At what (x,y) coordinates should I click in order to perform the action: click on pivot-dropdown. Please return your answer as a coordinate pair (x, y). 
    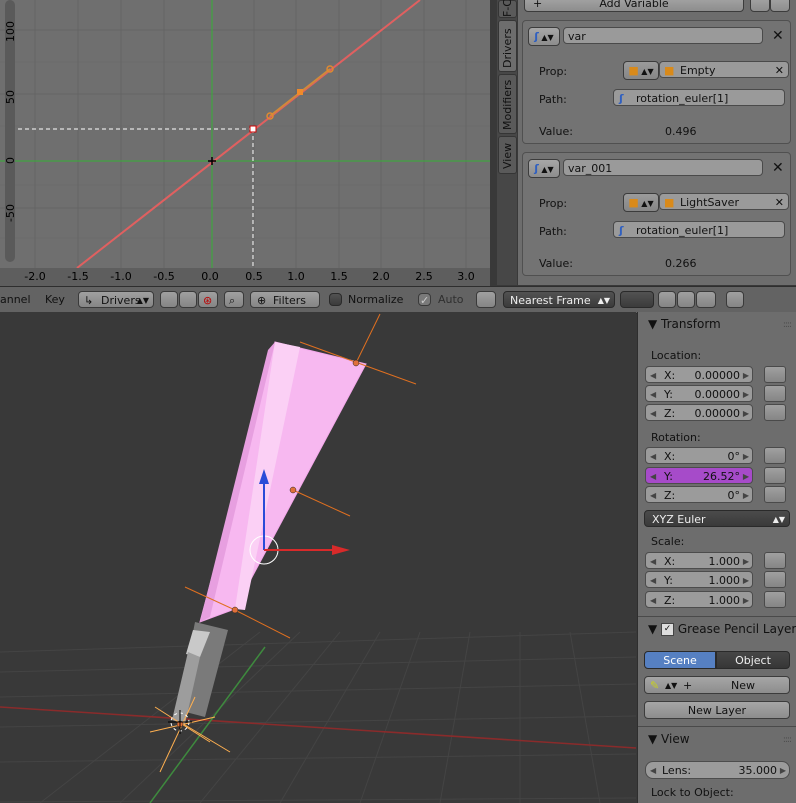
    Looking at the image, I should click on (637, 299).